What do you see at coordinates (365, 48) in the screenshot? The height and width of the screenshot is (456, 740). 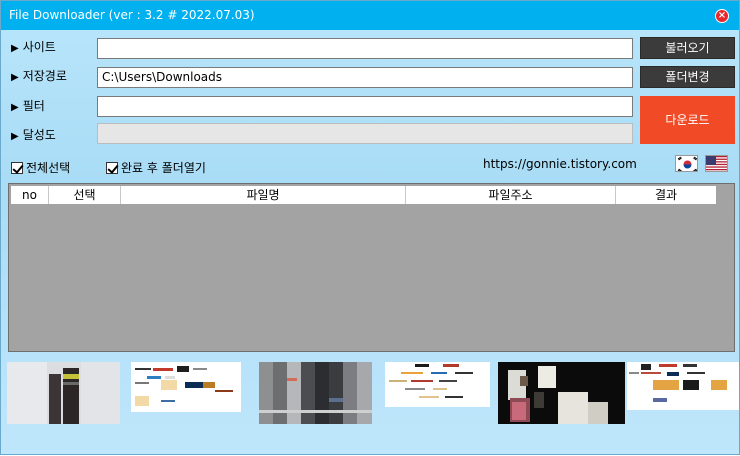 I see `site-input` at bounding box center [365, 48].